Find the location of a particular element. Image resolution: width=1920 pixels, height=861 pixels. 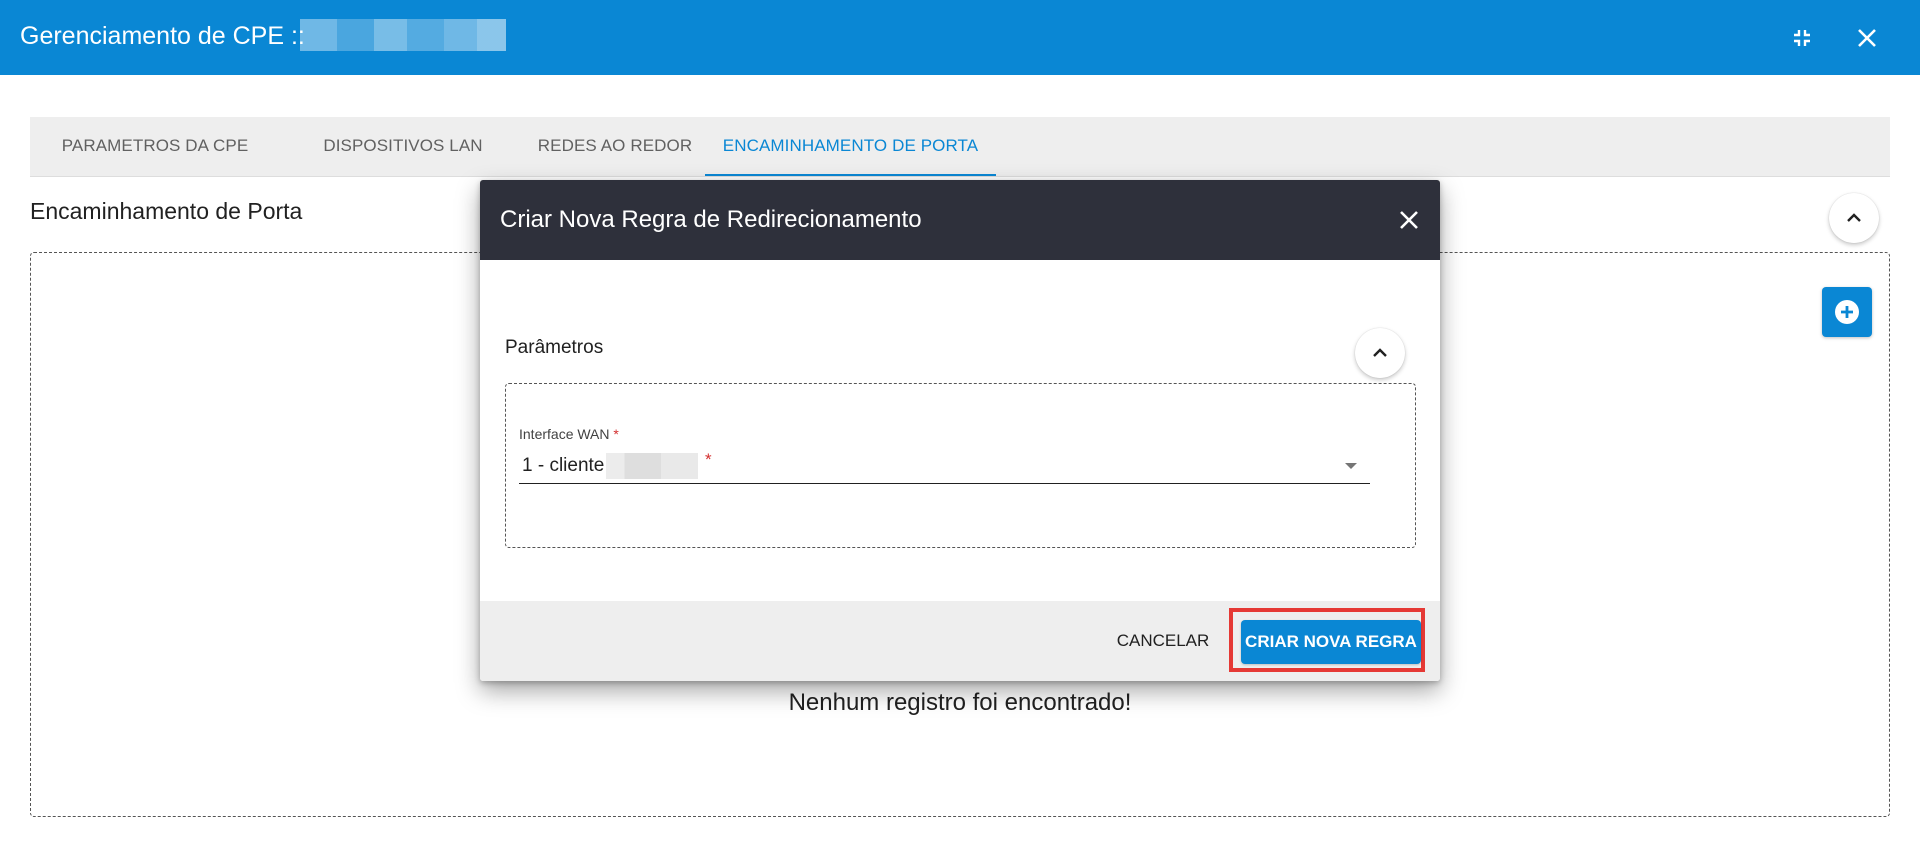

dropdown-arrow-icon is located at coordinates (1351, 466).